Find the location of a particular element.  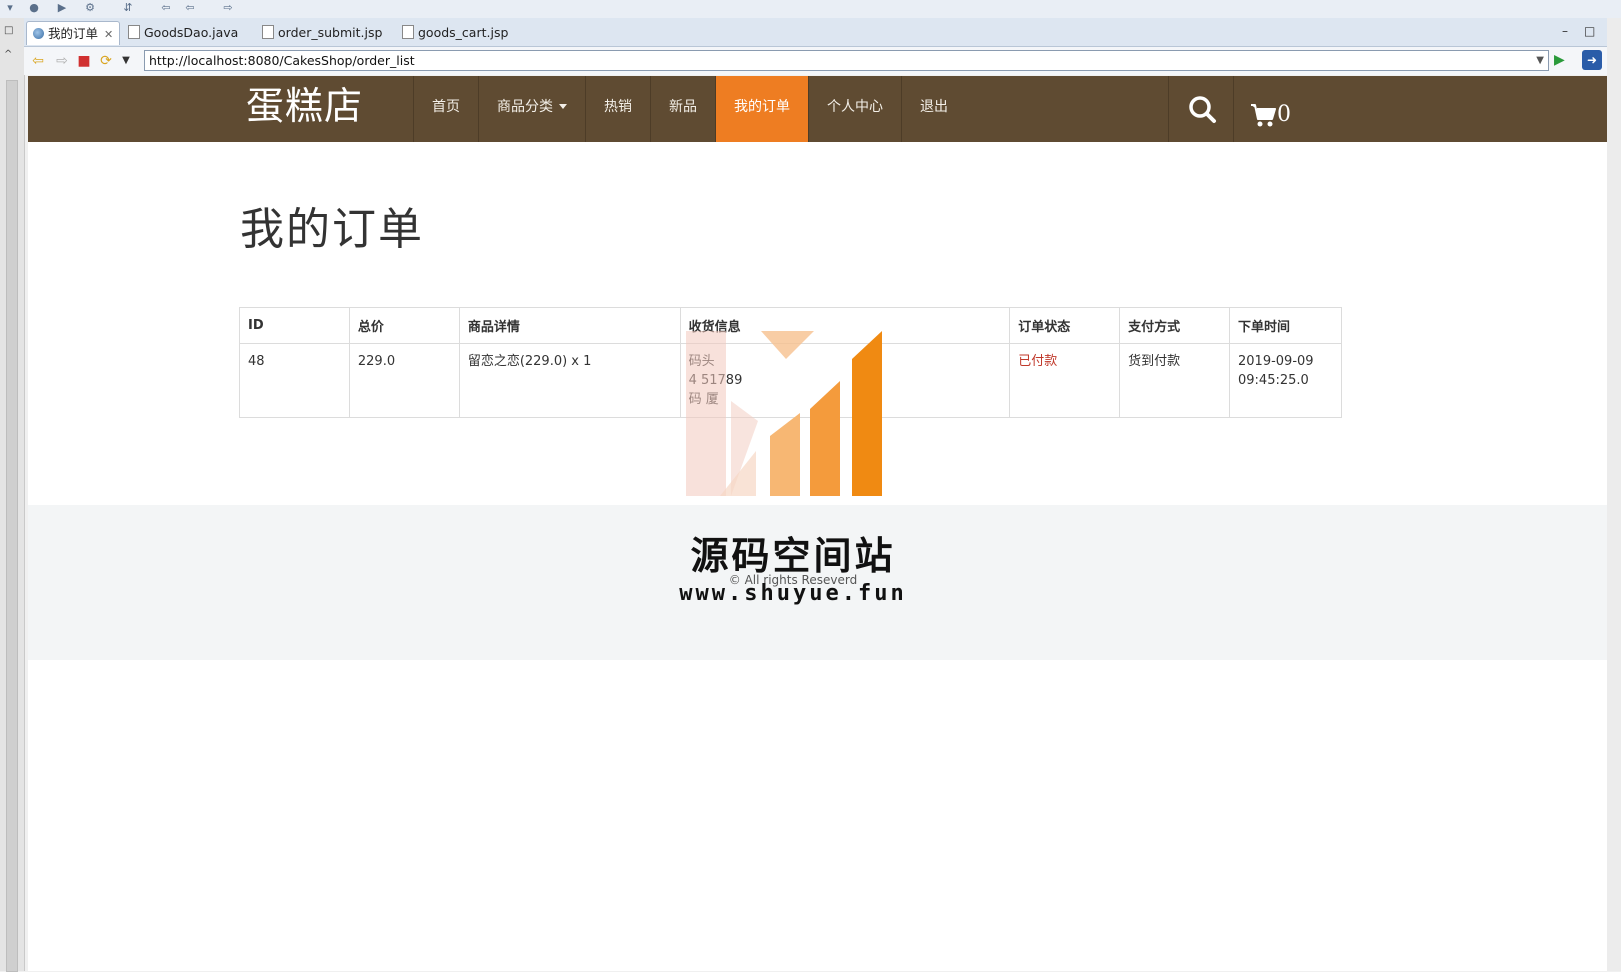

nav-categories: 商品分类 is located at coordinates (531, 109).